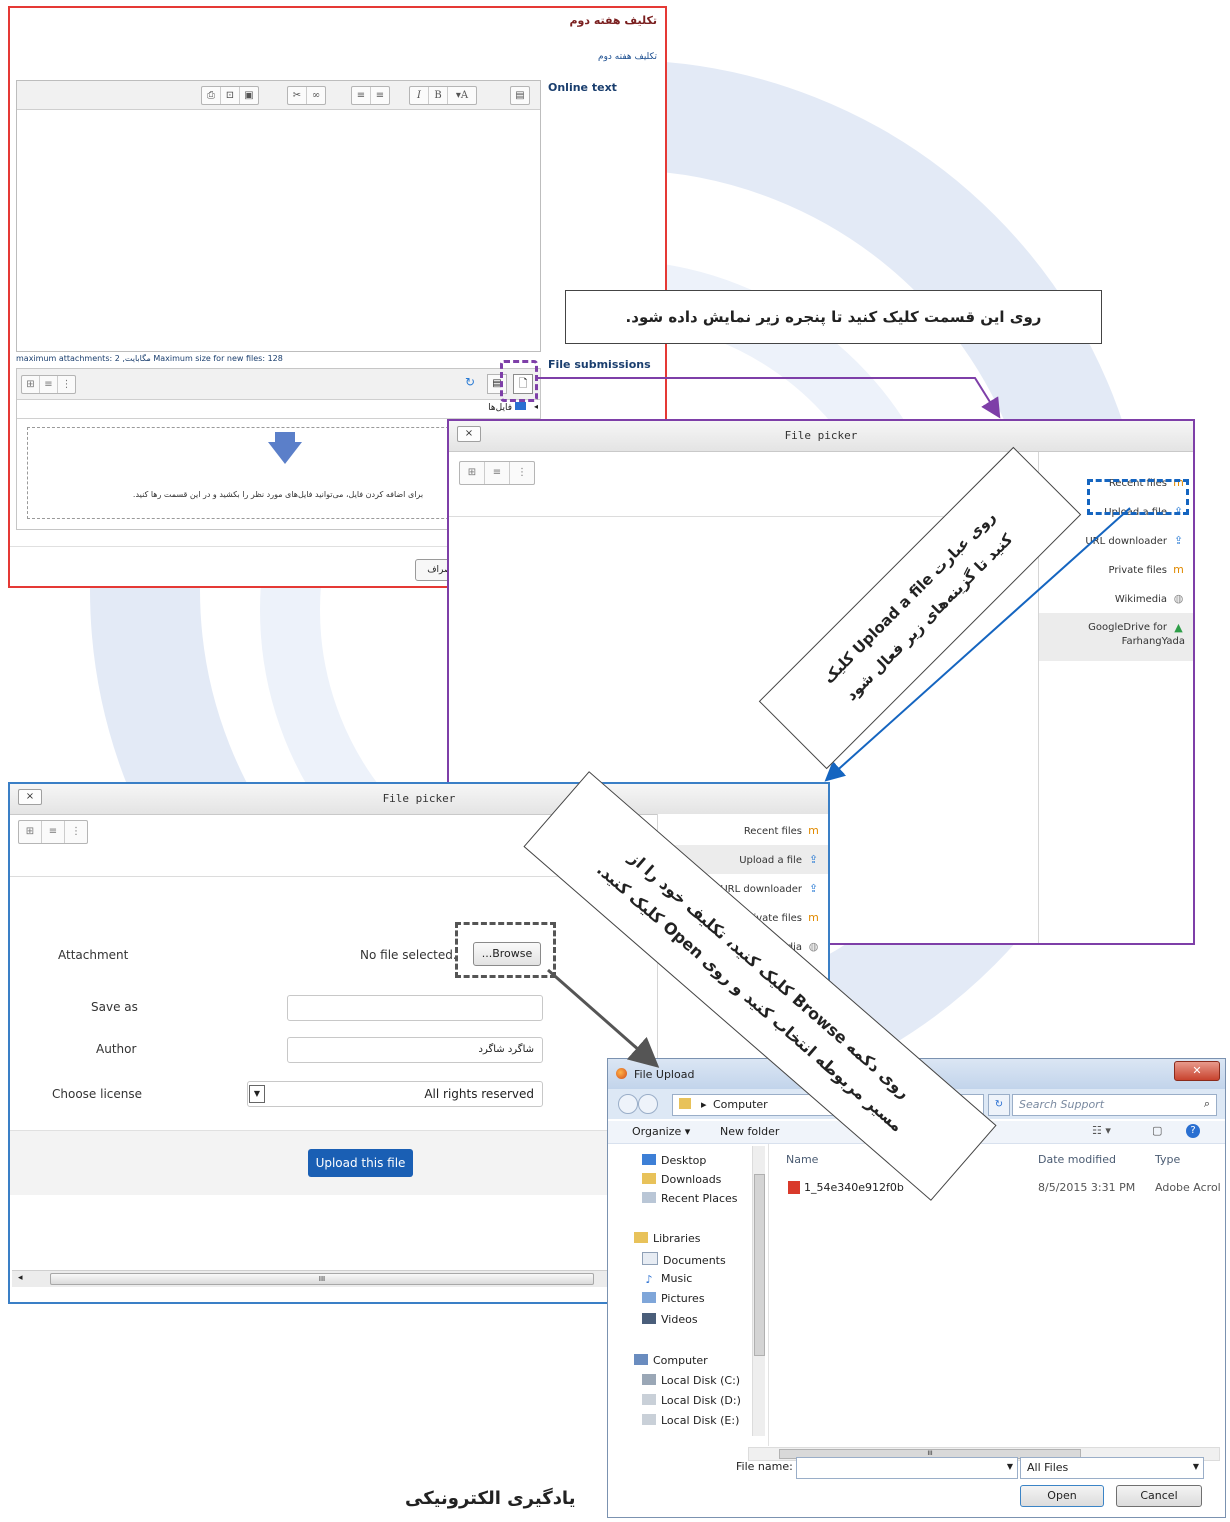 Image resolution: width=1230 pixels, height=1522 pixels. I want to click on arrow-to-file-picker, so click(769, 398).